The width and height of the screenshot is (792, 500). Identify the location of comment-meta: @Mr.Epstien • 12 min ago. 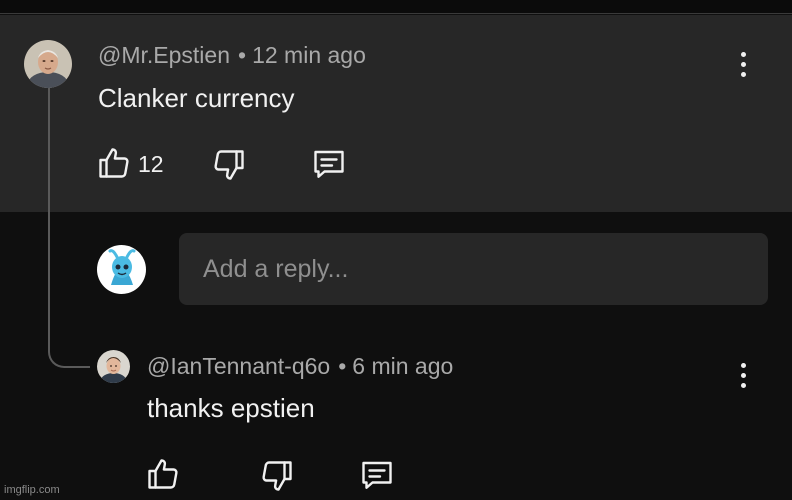
(232, 55).